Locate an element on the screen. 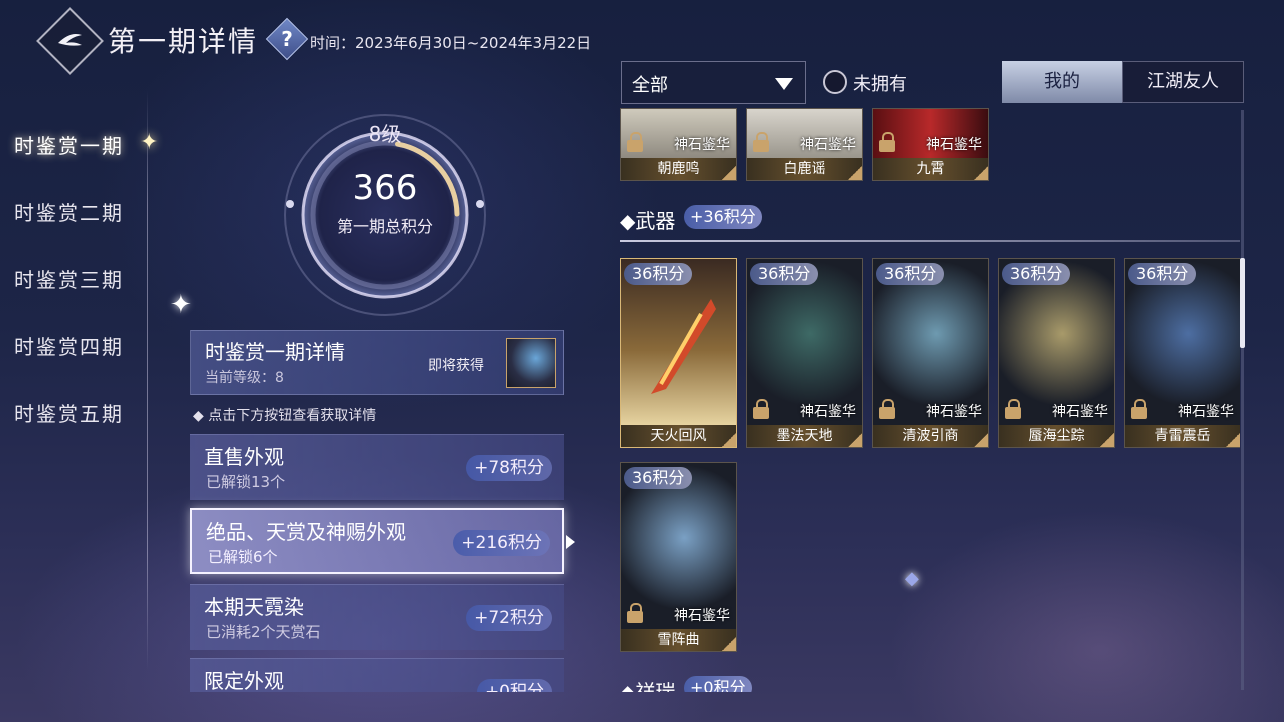 The image size is (1284, 722). tab-period-3: 时鉴赏三期 is located at coordinates (89, 293).